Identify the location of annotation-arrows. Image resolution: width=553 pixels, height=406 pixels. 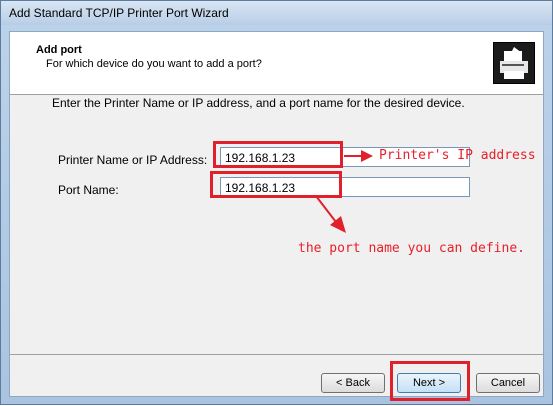
(344, 191).